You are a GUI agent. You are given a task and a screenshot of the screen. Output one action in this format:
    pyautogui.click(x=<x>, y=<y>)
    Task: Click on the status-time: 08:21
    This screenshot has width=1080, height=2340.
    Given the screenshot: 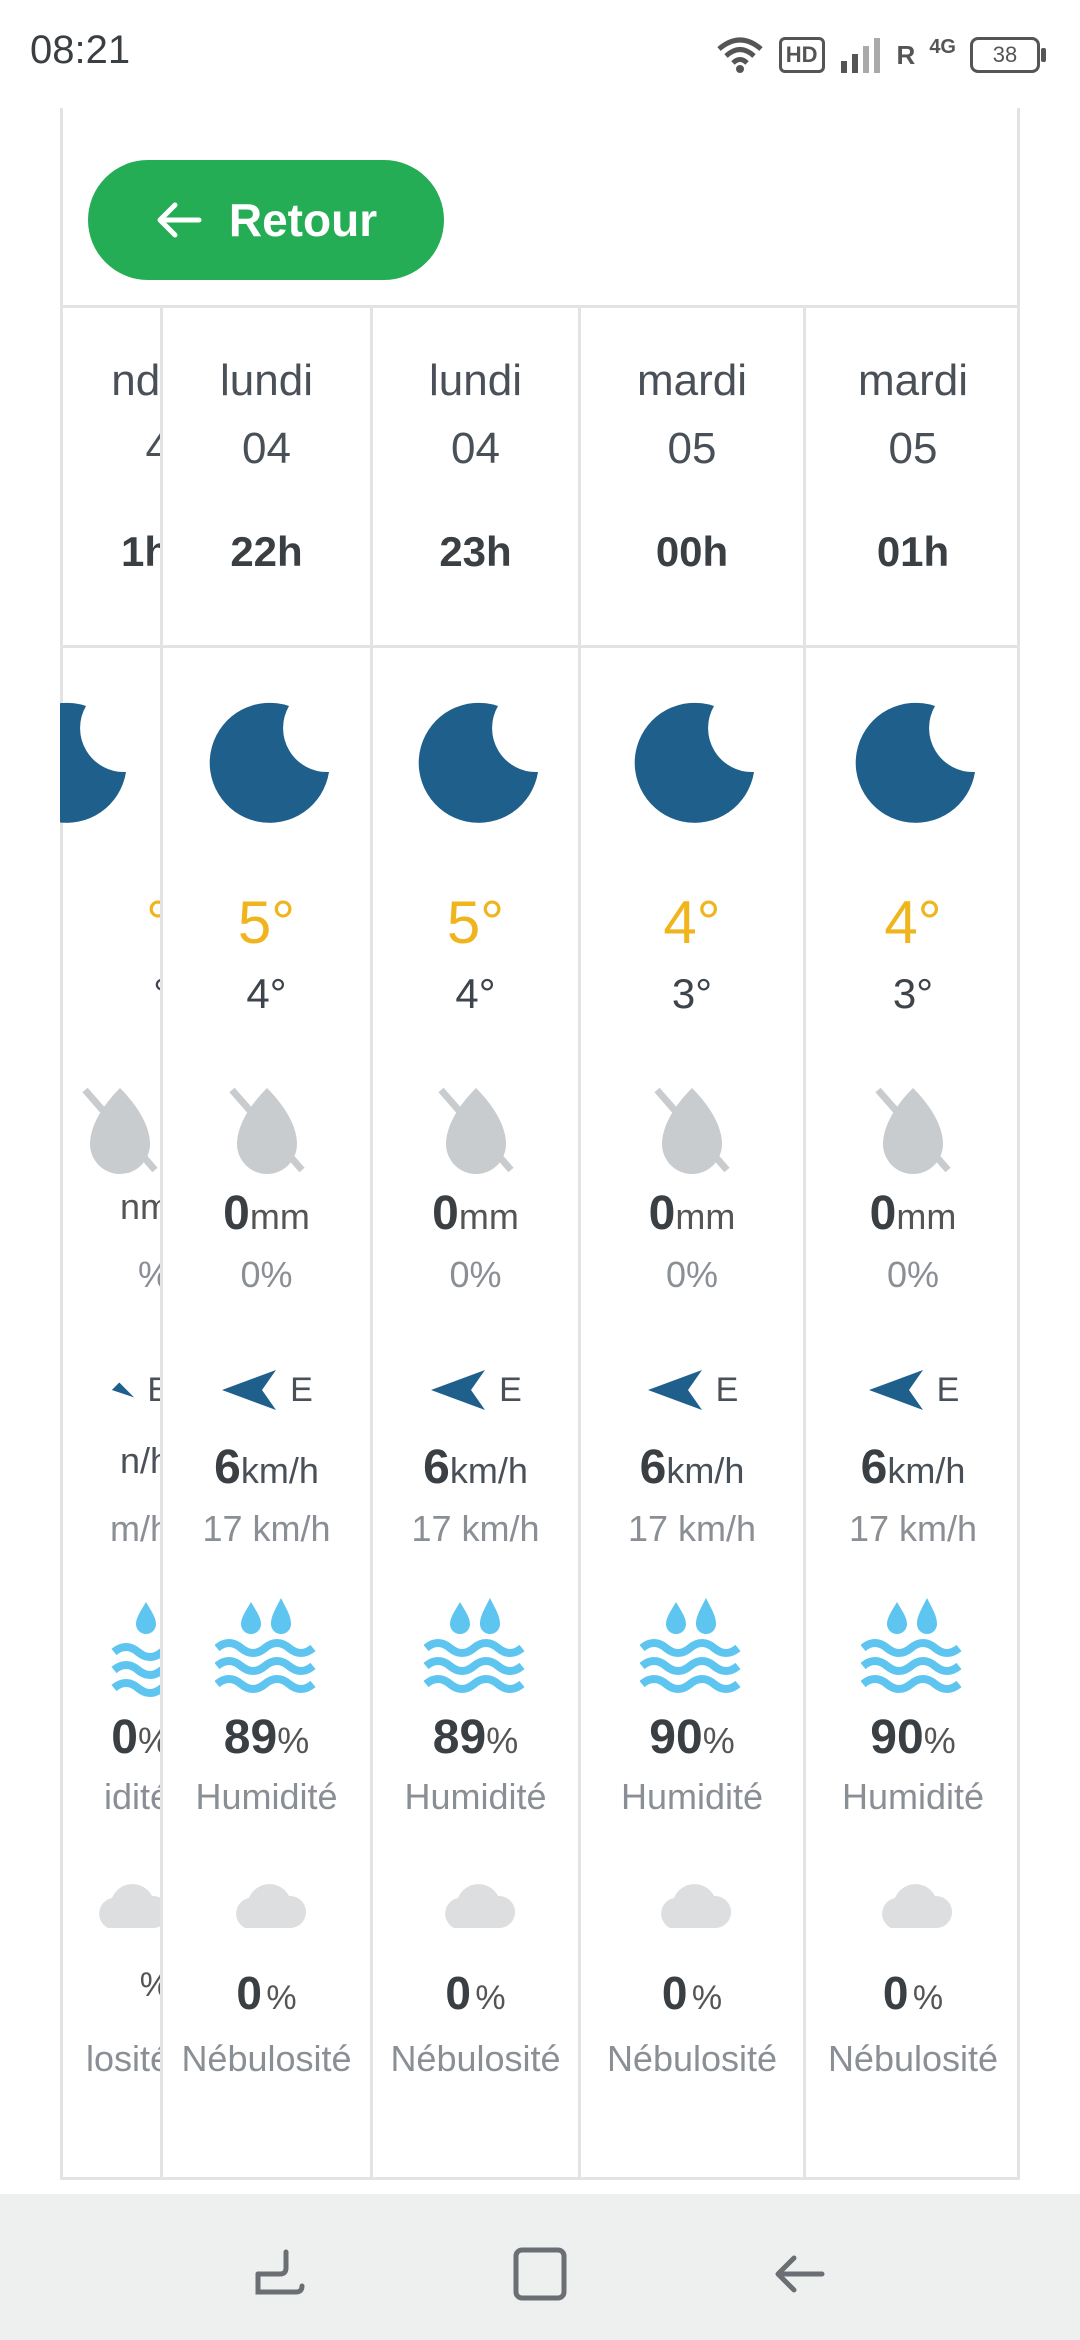 What is the action you would take?
    pyautogui.click(x=80, y=50)
    